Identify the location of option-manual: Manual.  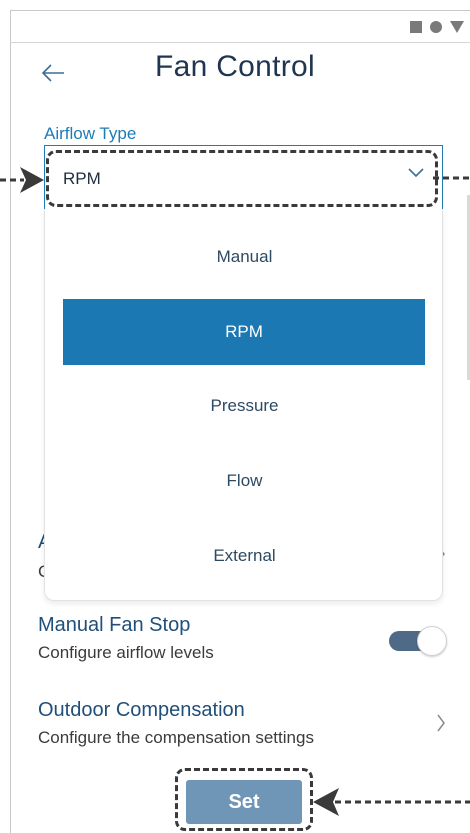
(244, 257).